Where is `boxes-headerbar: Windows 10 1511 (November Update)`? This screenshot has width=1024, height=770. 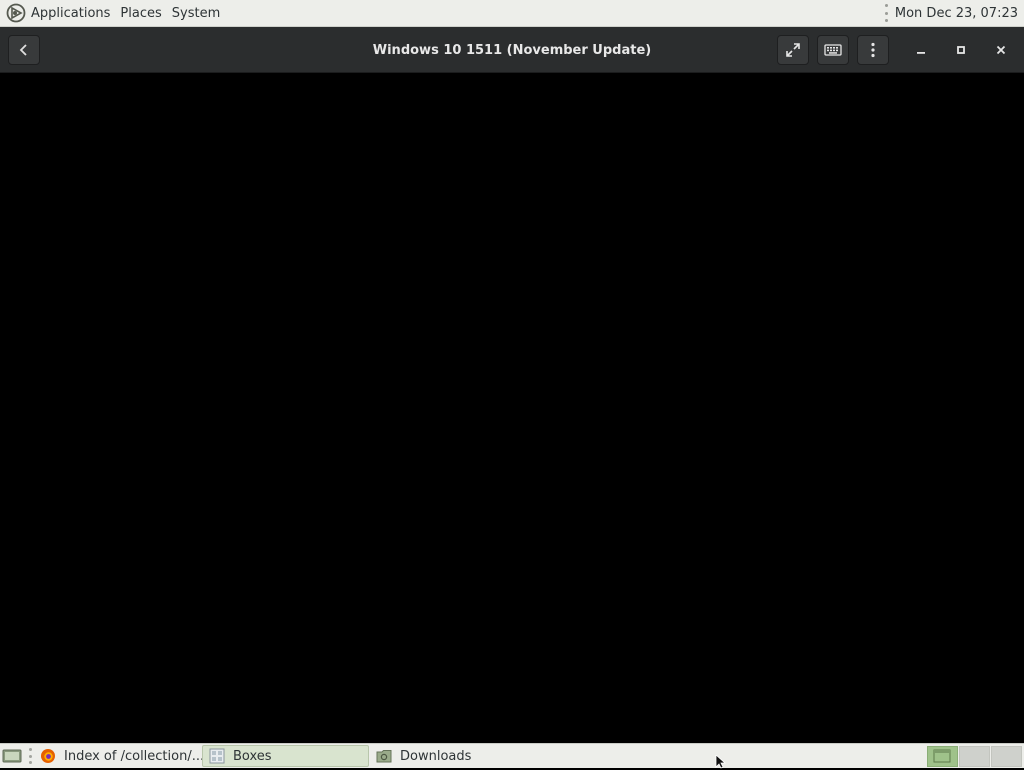
boxes-headerbar: Windows 10 1511 (November Update) is located at coordinates (512, 50).